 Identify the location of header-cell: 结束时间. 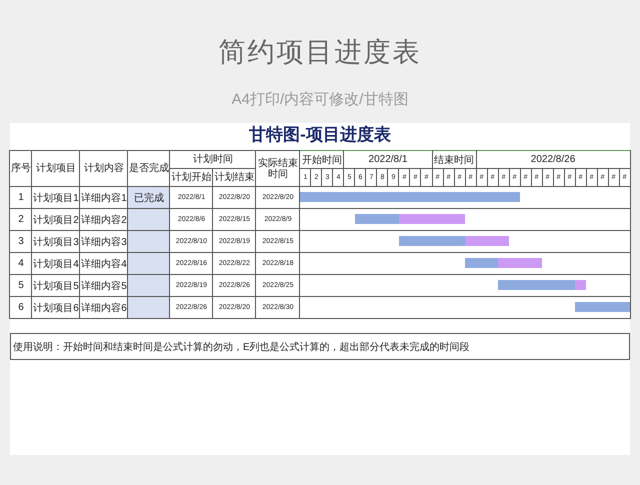
(454, 159).